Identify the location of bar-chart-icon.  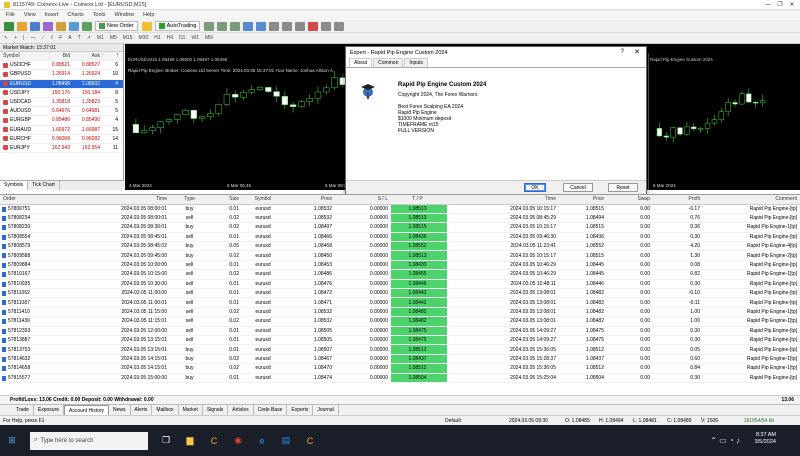
(209, 26).